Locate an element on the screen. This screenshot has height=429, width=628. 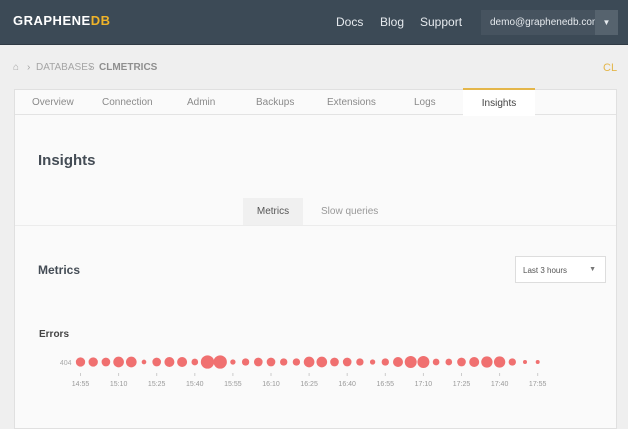
series-label: 404 is located at coordinates (66, 363).